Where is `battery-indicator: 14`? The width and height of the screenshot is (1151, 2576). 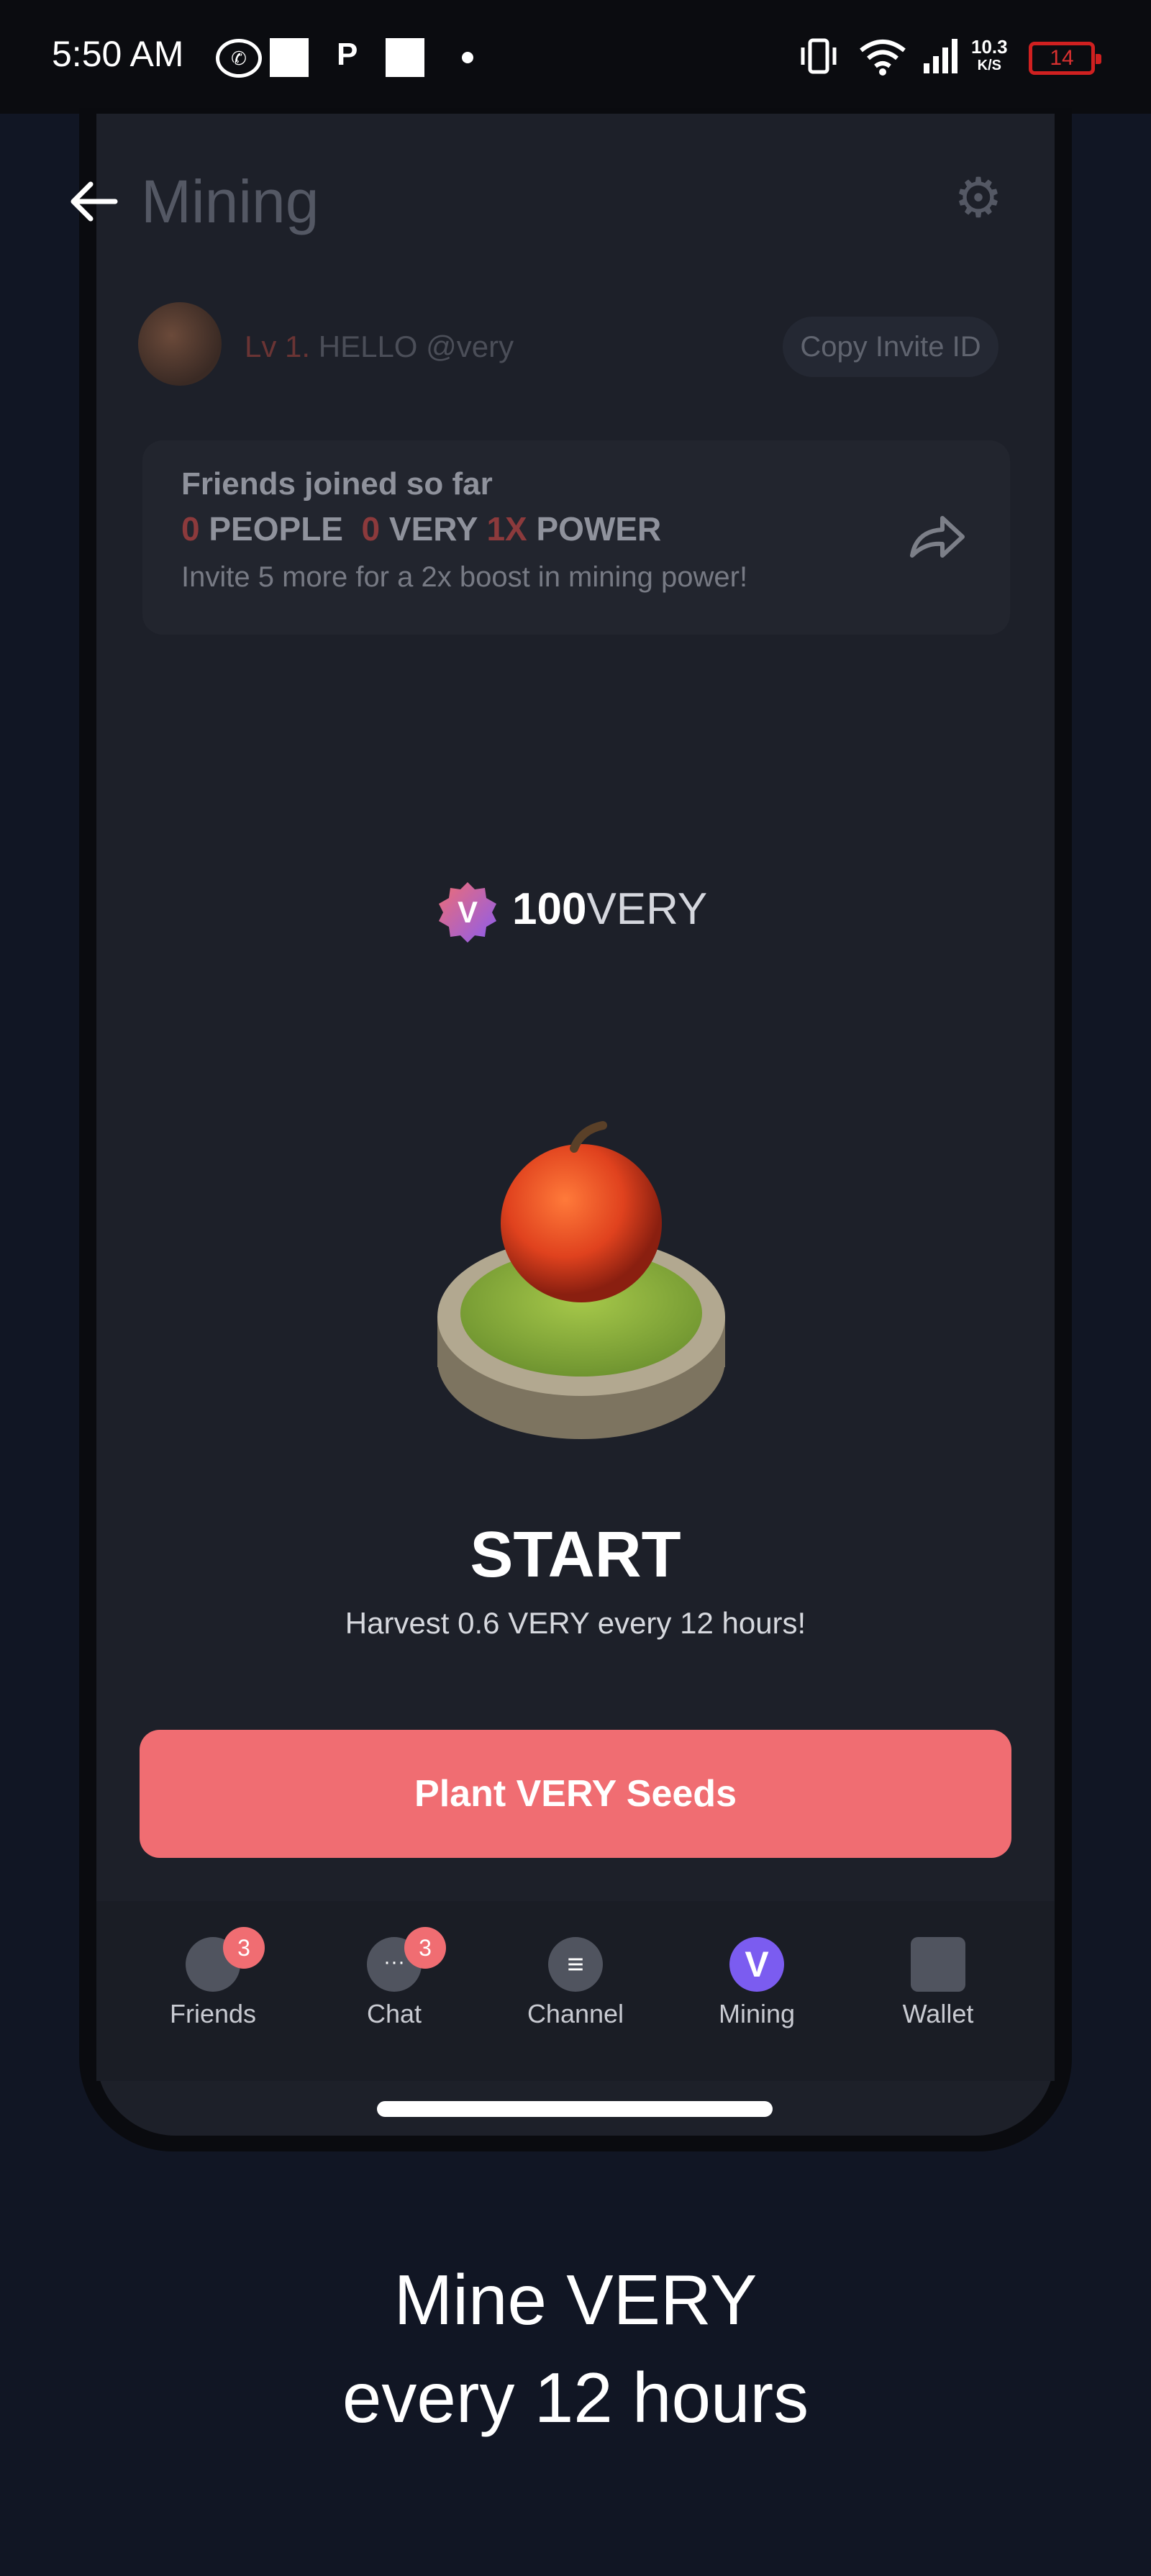 battery-indicator: 14 is located at coordinates (1065, 58).